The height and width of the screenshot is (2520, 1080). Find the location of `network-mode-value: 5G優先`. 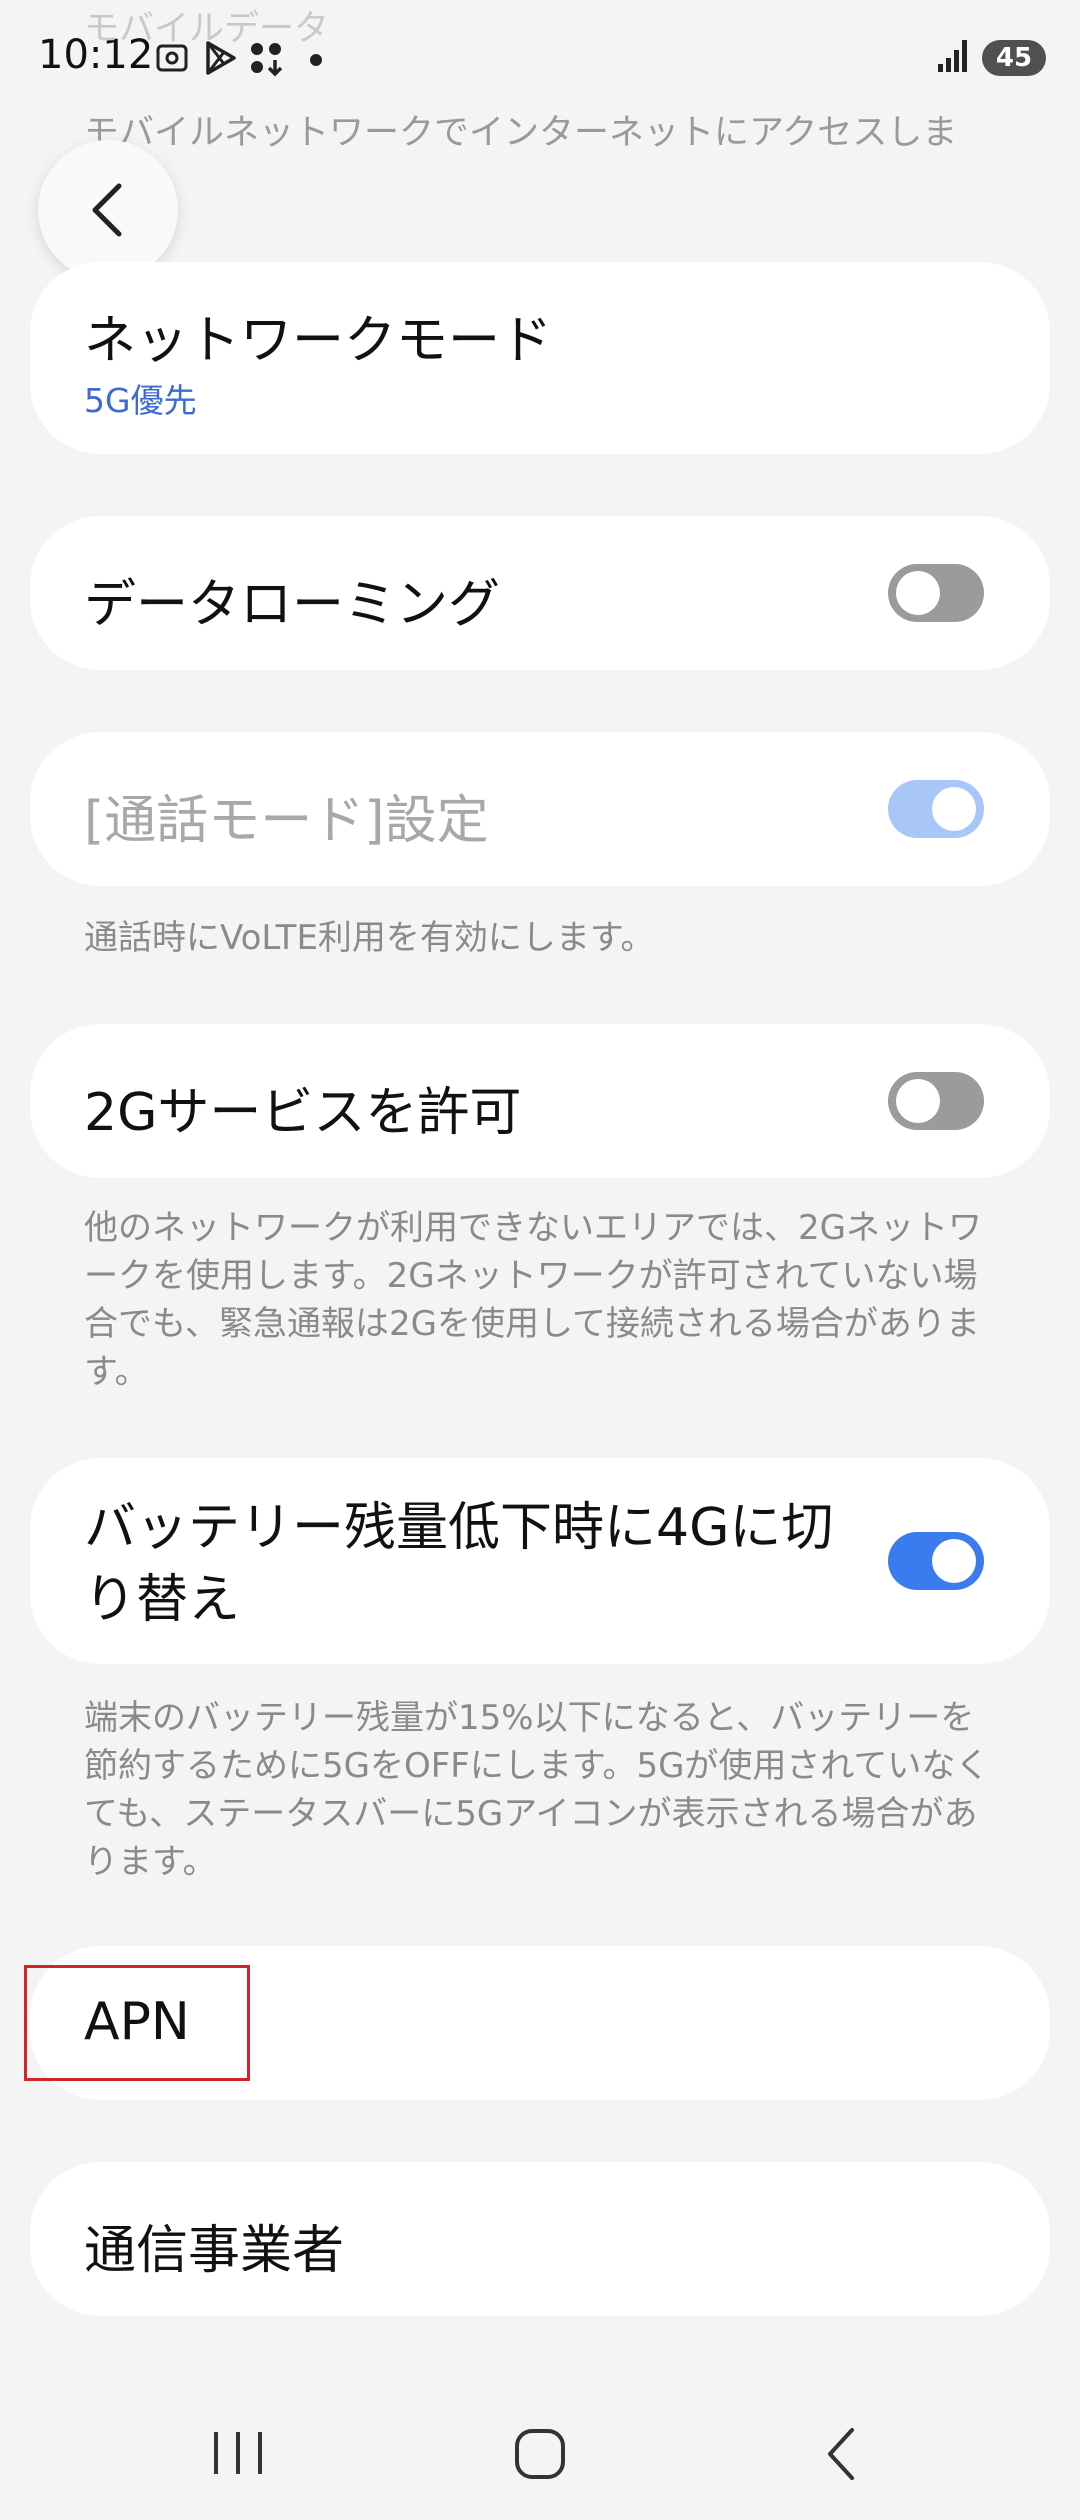

network-mode-value: 5G優先 is located at coordinates (140, 400).